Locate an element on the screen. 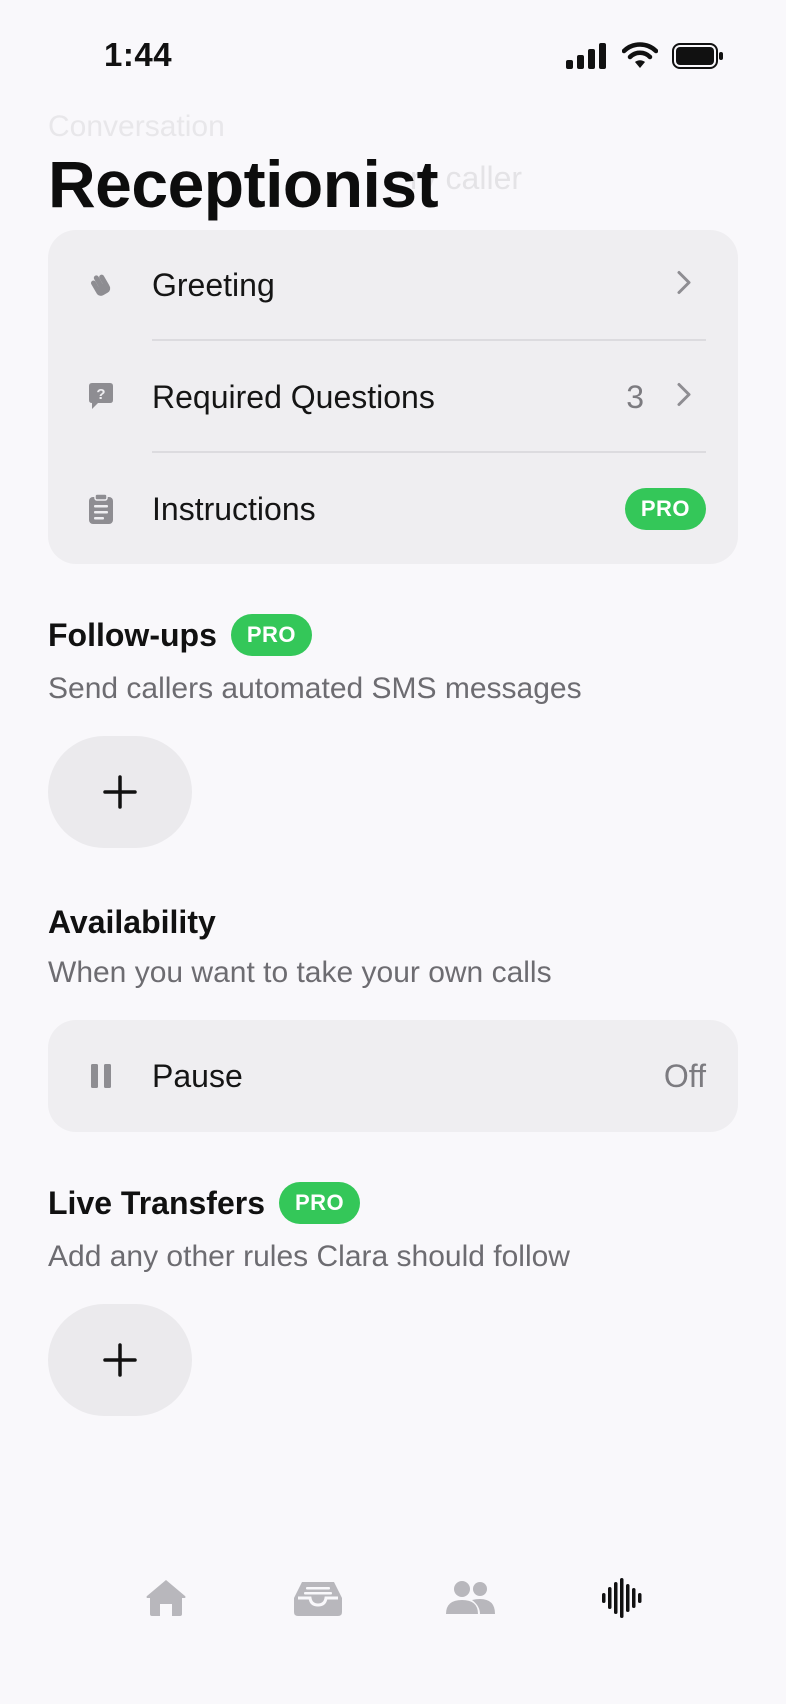  tab-bar is located at coordinates (393, 1605).